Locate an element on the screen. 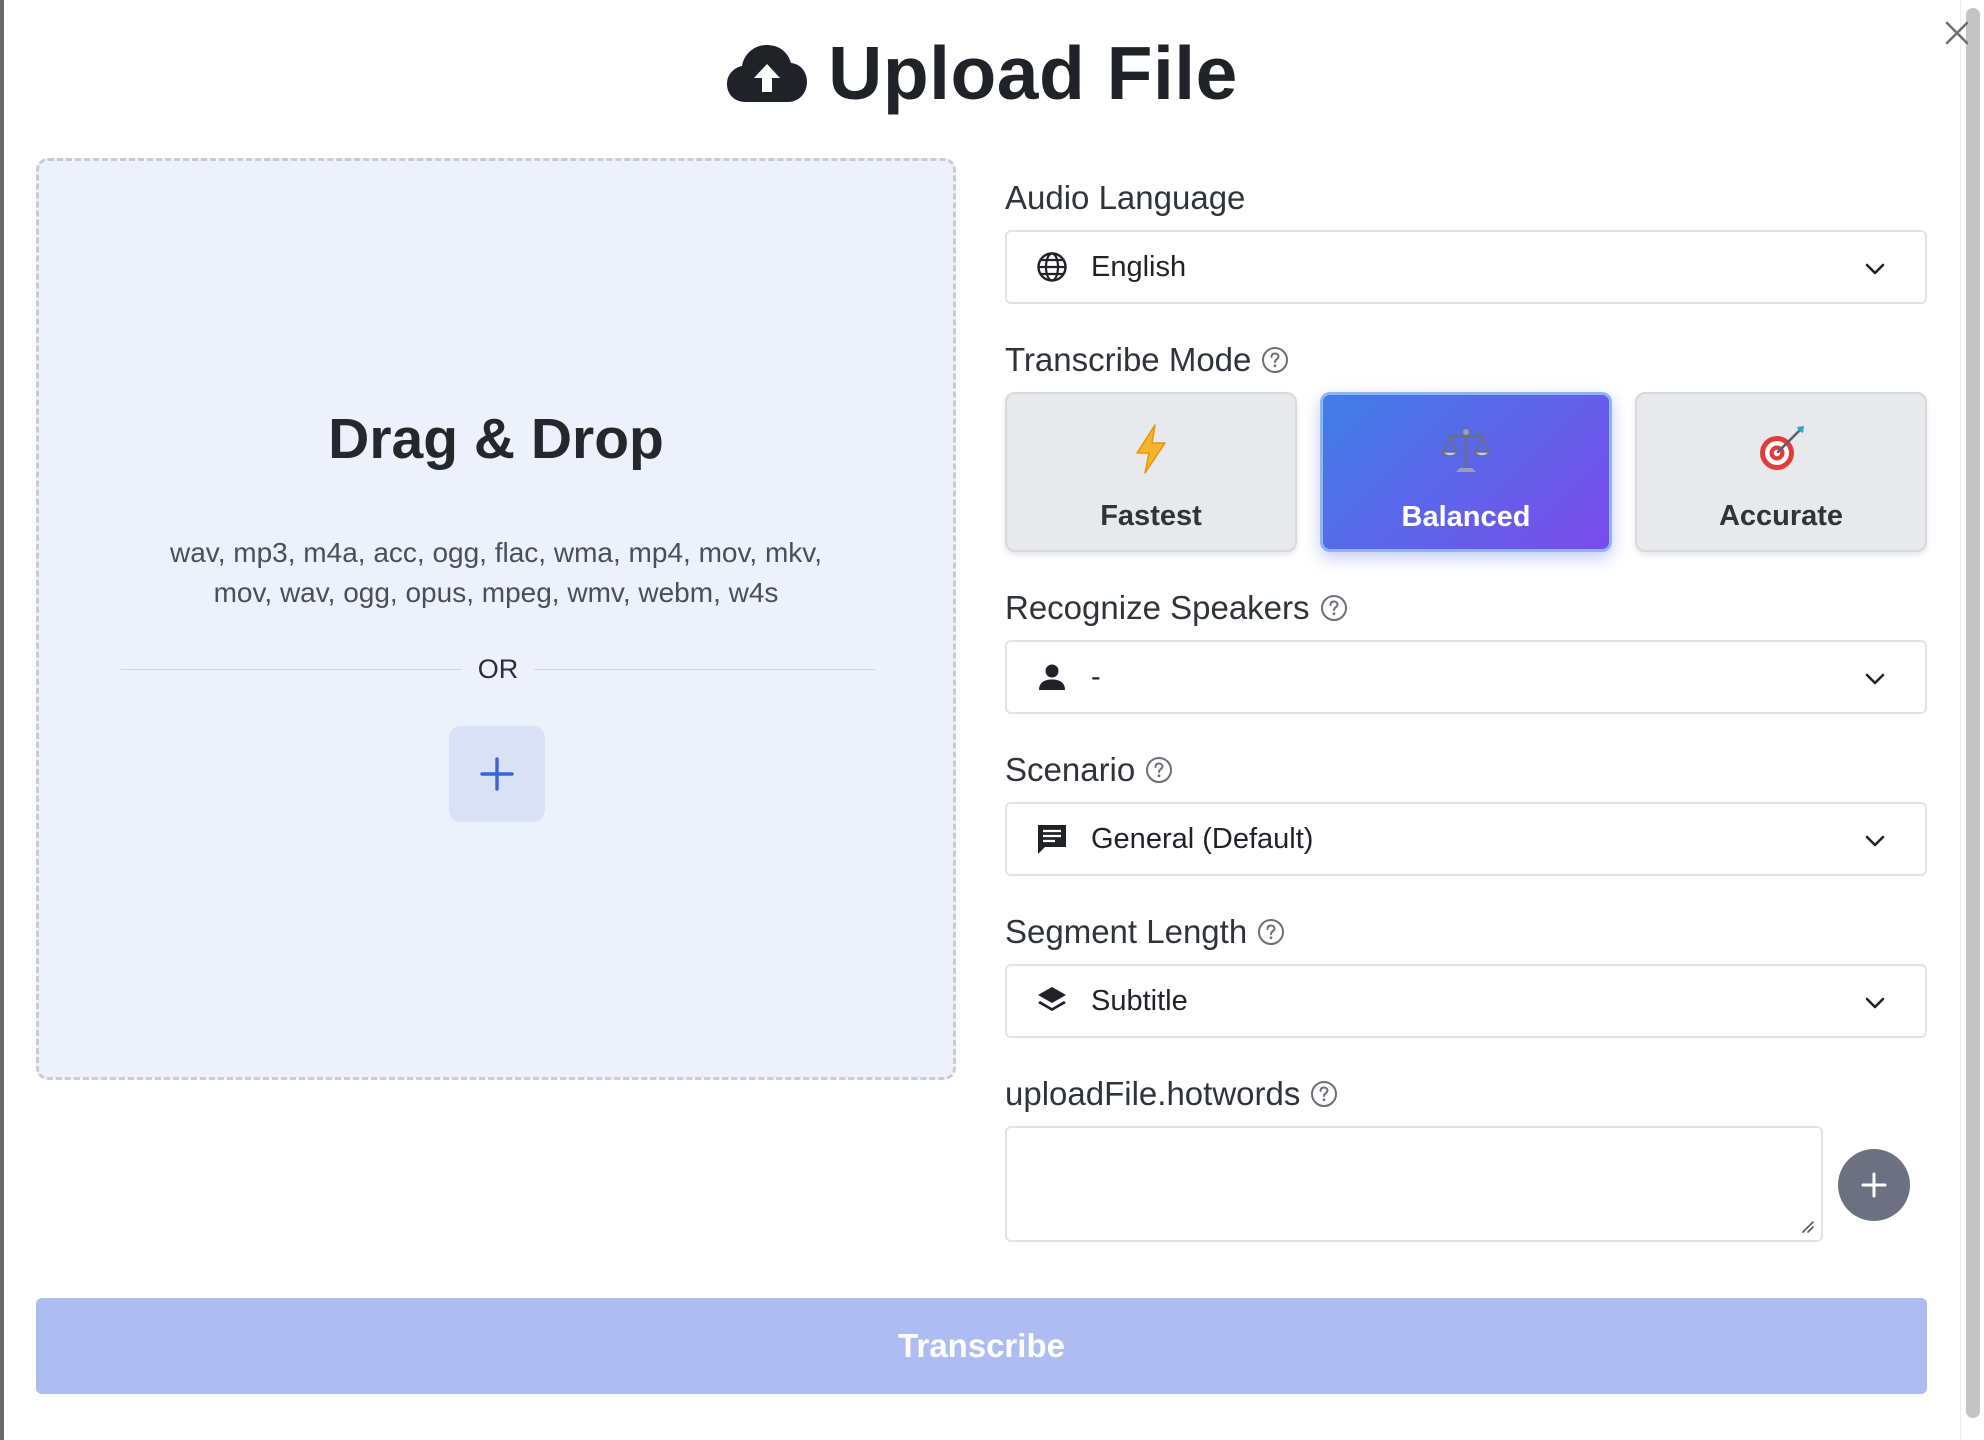 The width and height of the screenshot is (1984, 1440). audio-language-value: English is located at coordinates (1139, 266).